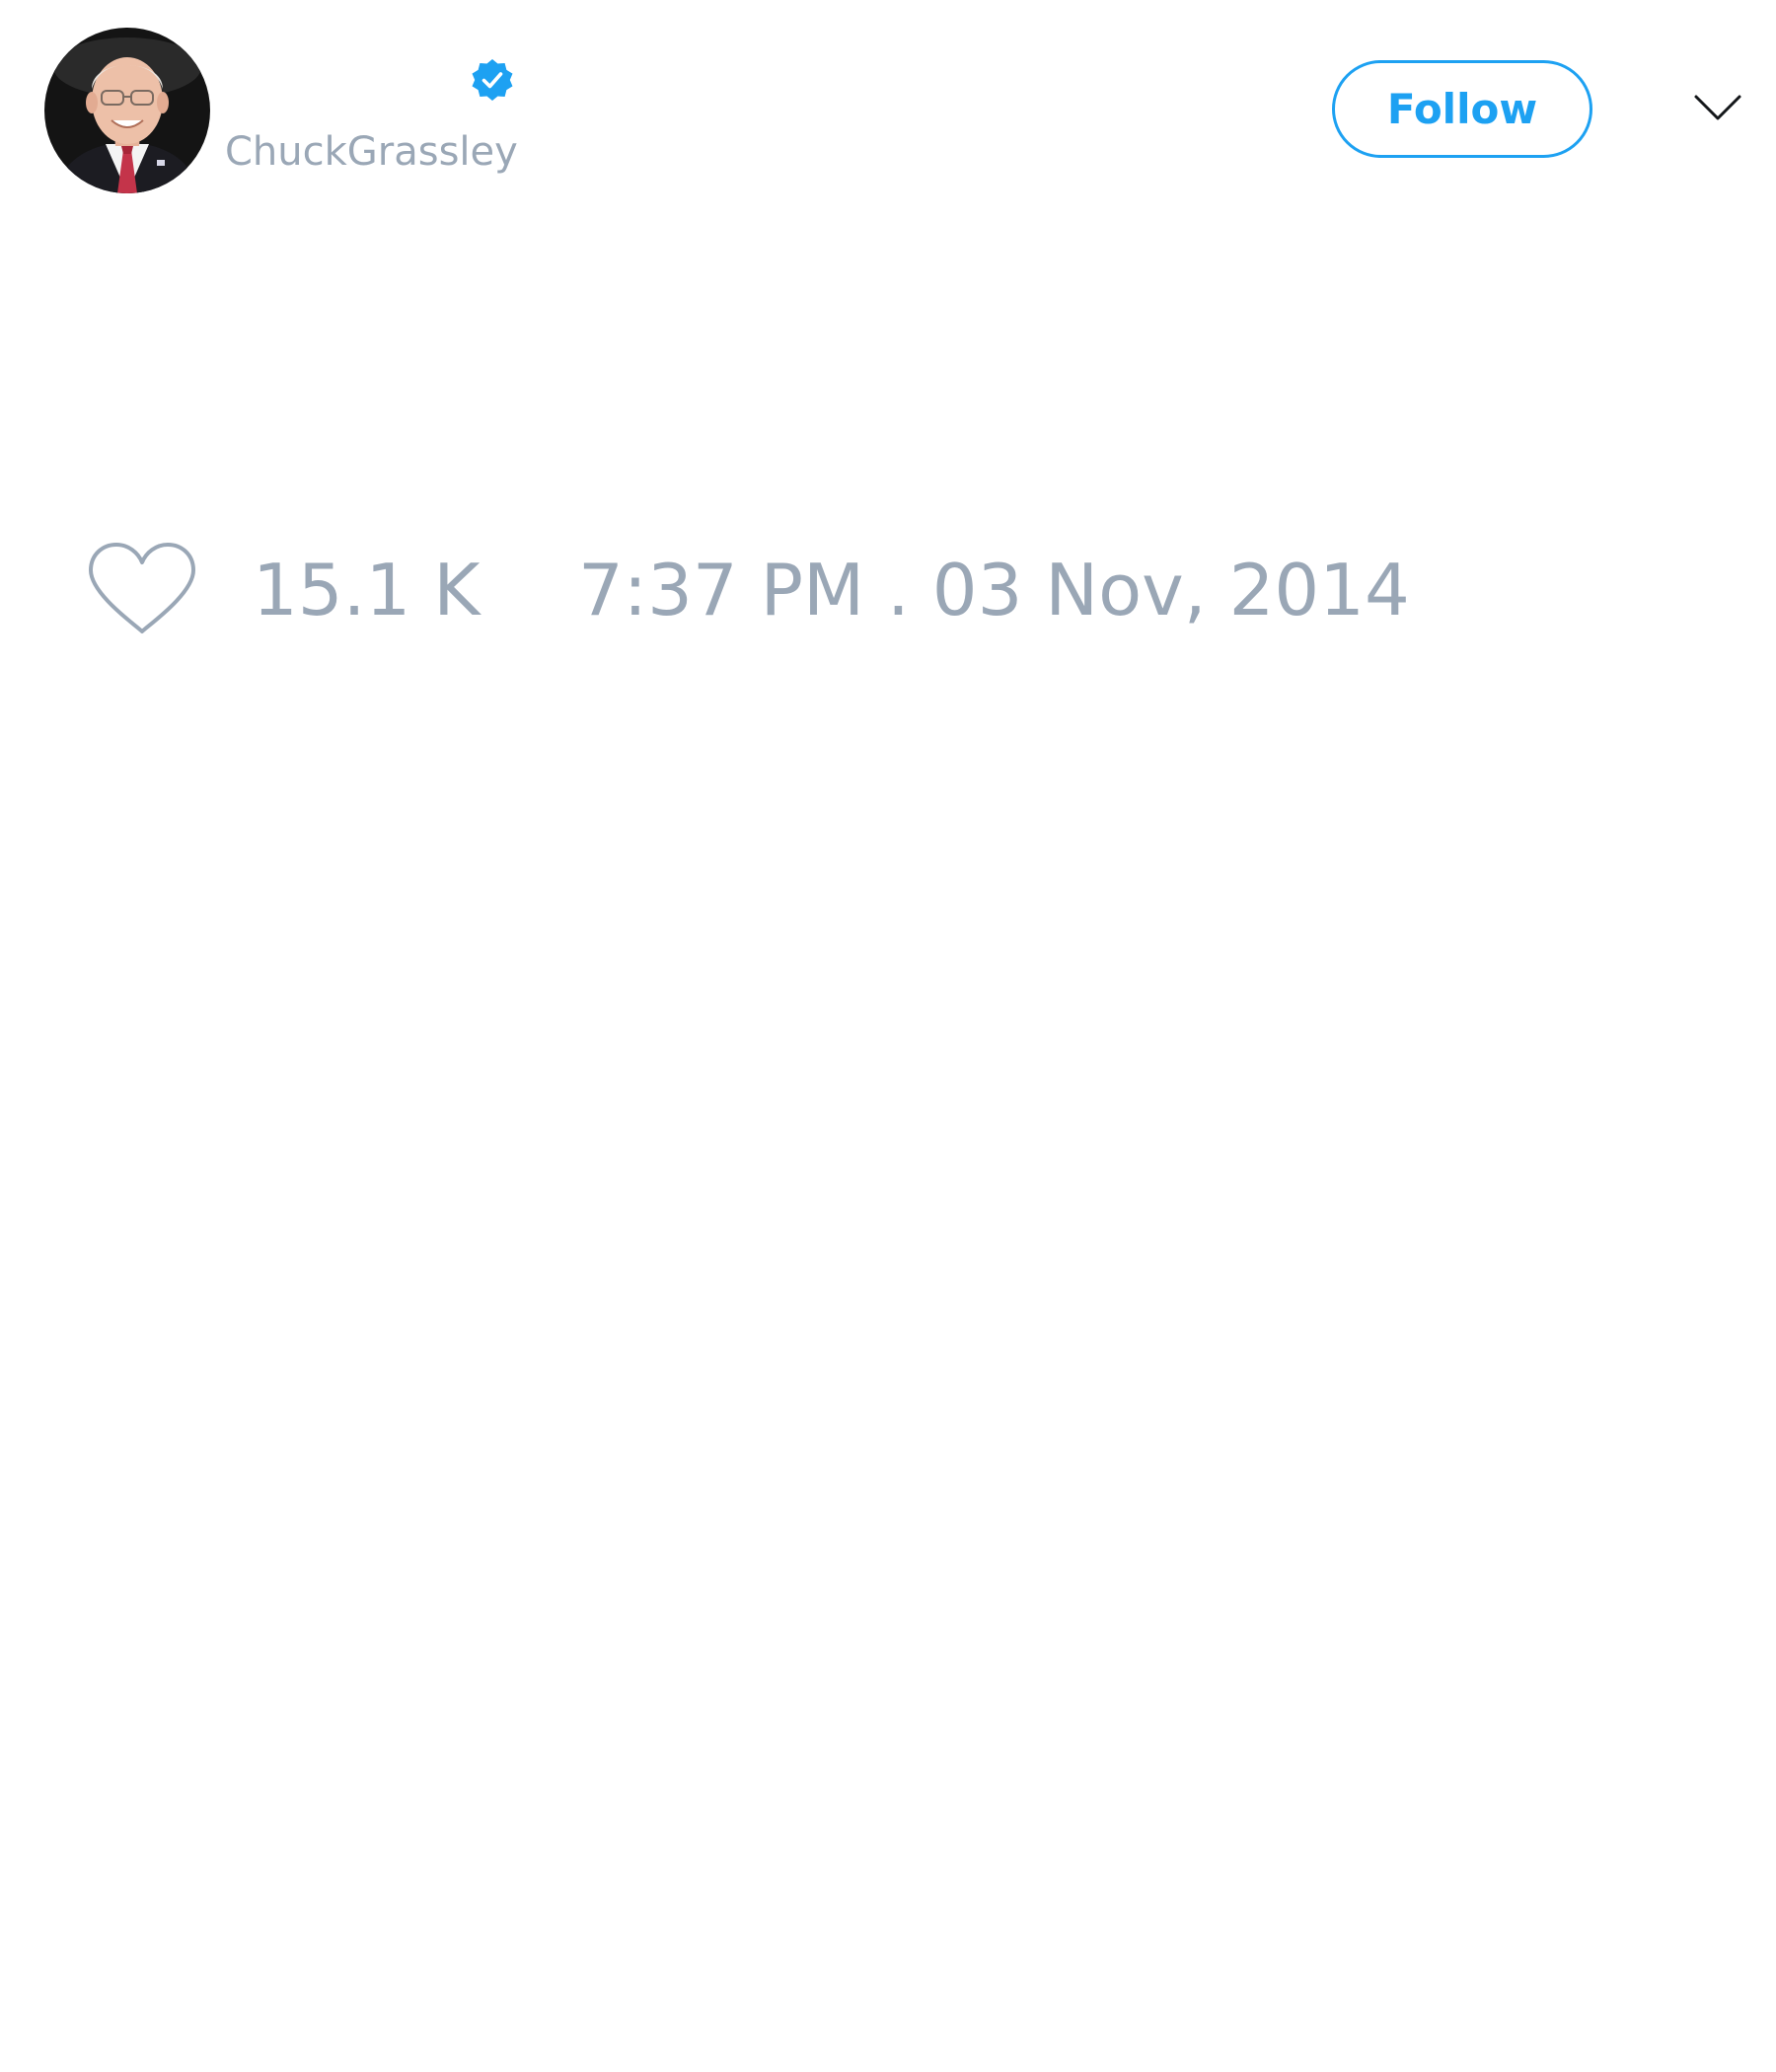 The height and width of the screenshot is (2072, 1776). I want to click on like-count: 15.1 K, so click(367, 590).